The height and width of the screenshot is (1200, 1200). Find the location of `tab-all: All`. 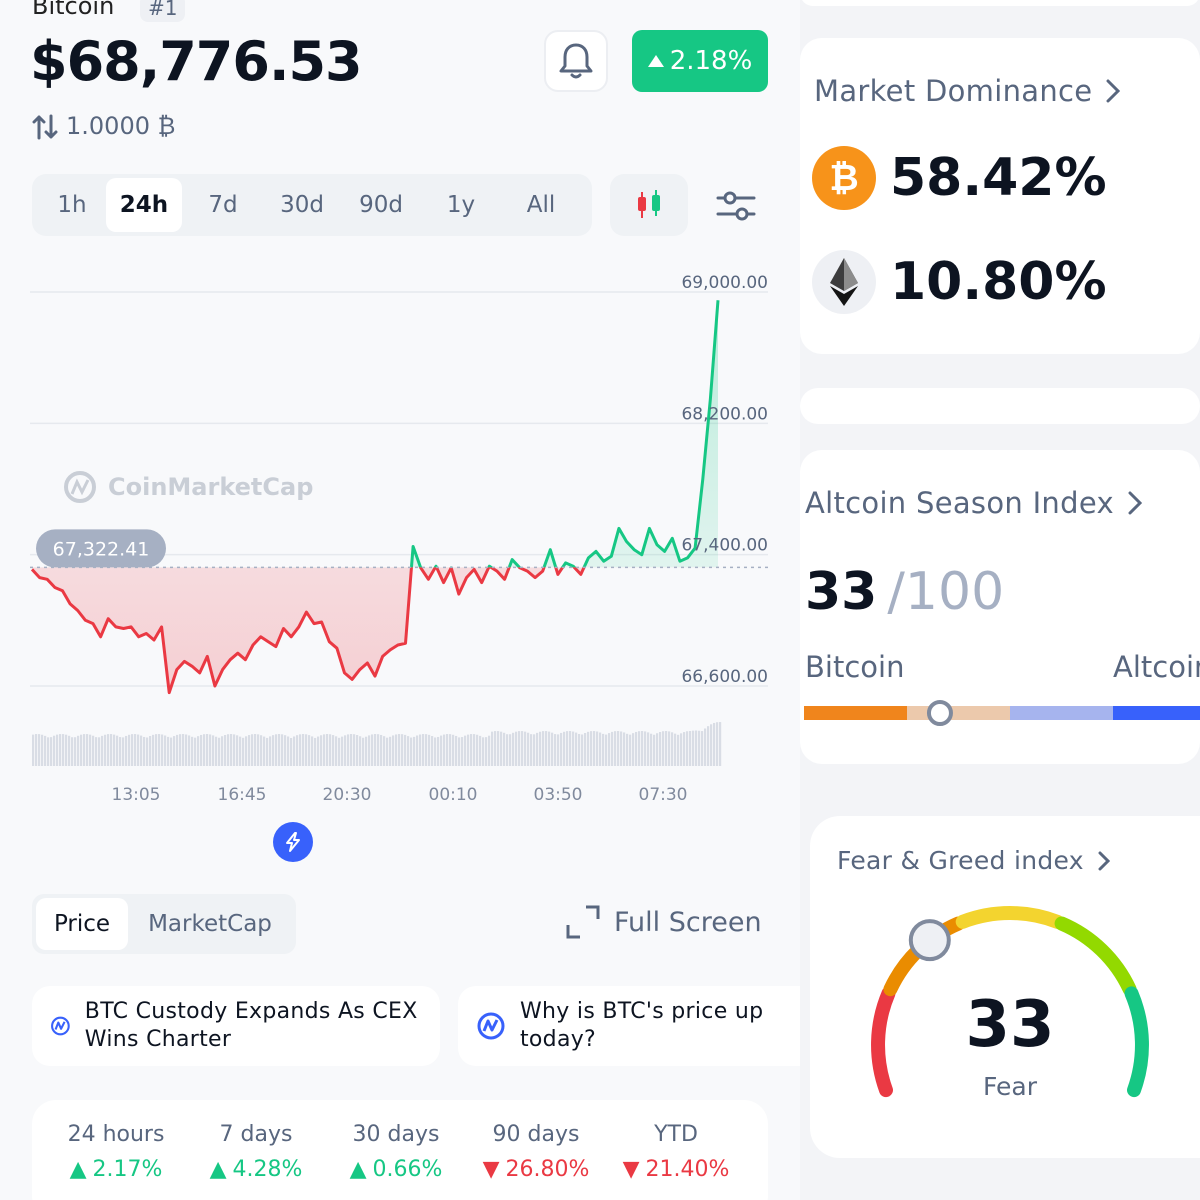

tab-all: All is located at coordinates (541, 205).